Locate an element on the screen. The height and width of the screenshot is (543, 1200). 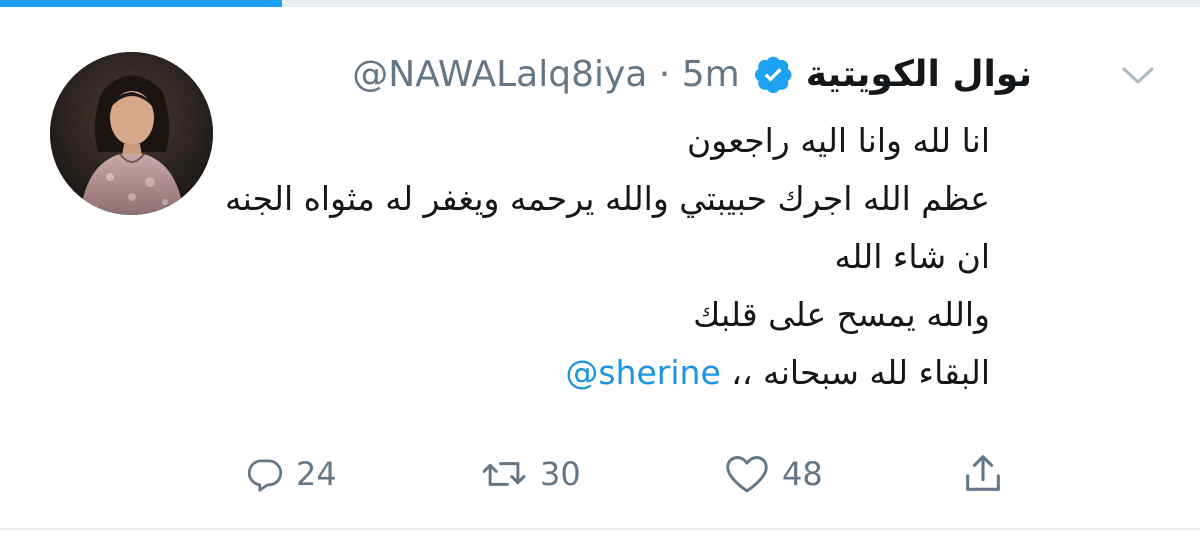
user-handle: @NAWALalq8iya is located at coordinates (499, 74).